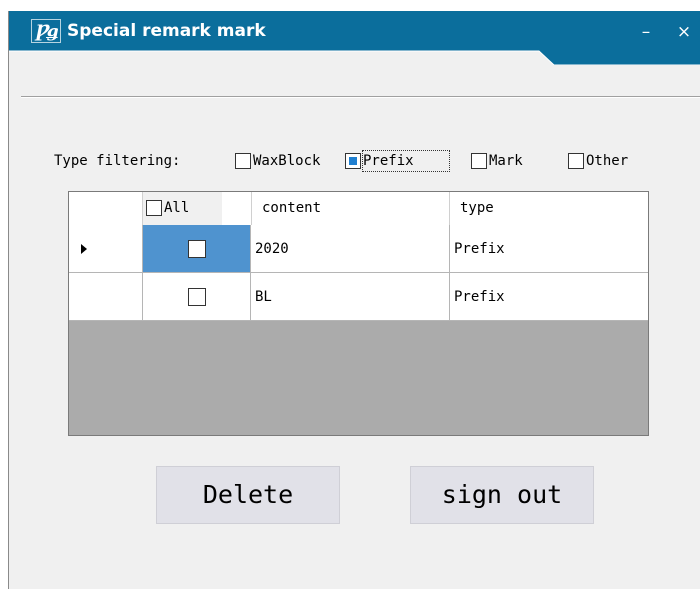 This screenshot has height=589, width=700. What do you see at coordinates (354, 38) in the screenshot?
I see `title-bar: Ƿǥ Special remark mark – ×` at bounding box center [354, 38].